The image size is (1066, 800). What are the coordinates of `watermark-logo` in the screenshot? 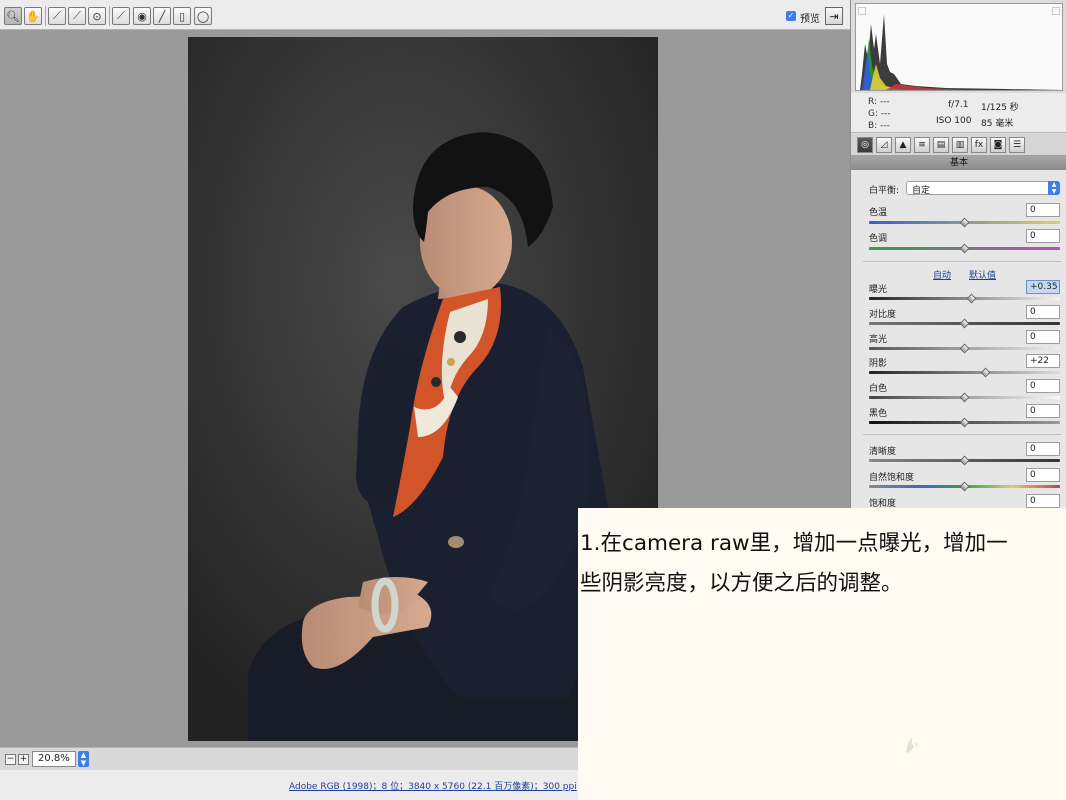 It's located at (912, 745).